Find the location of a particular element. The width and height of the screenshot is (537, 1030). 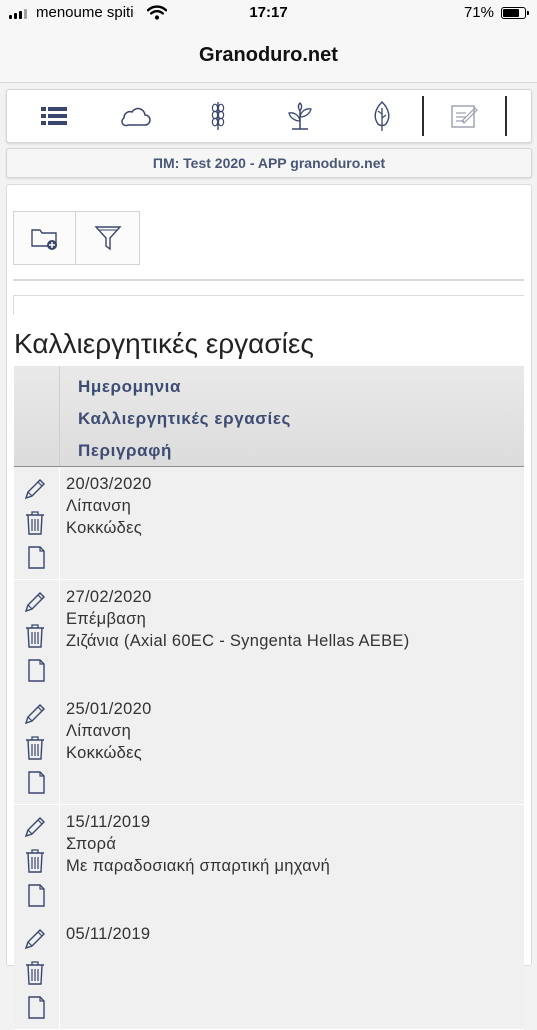

new-folder-button is located at coordinates (44, 238).